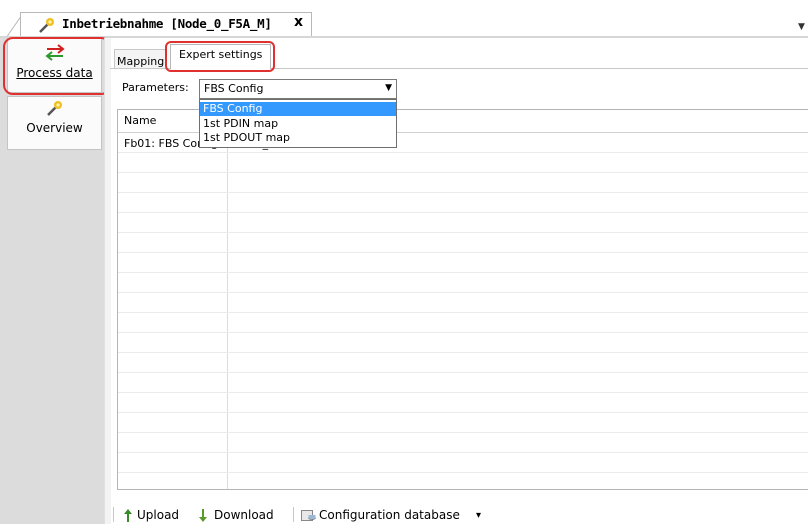  What do you see at coordinates (234, 88) in the screenshot?
I see `parameters-select-value: FBS Config` at bounding box center [234, 88].